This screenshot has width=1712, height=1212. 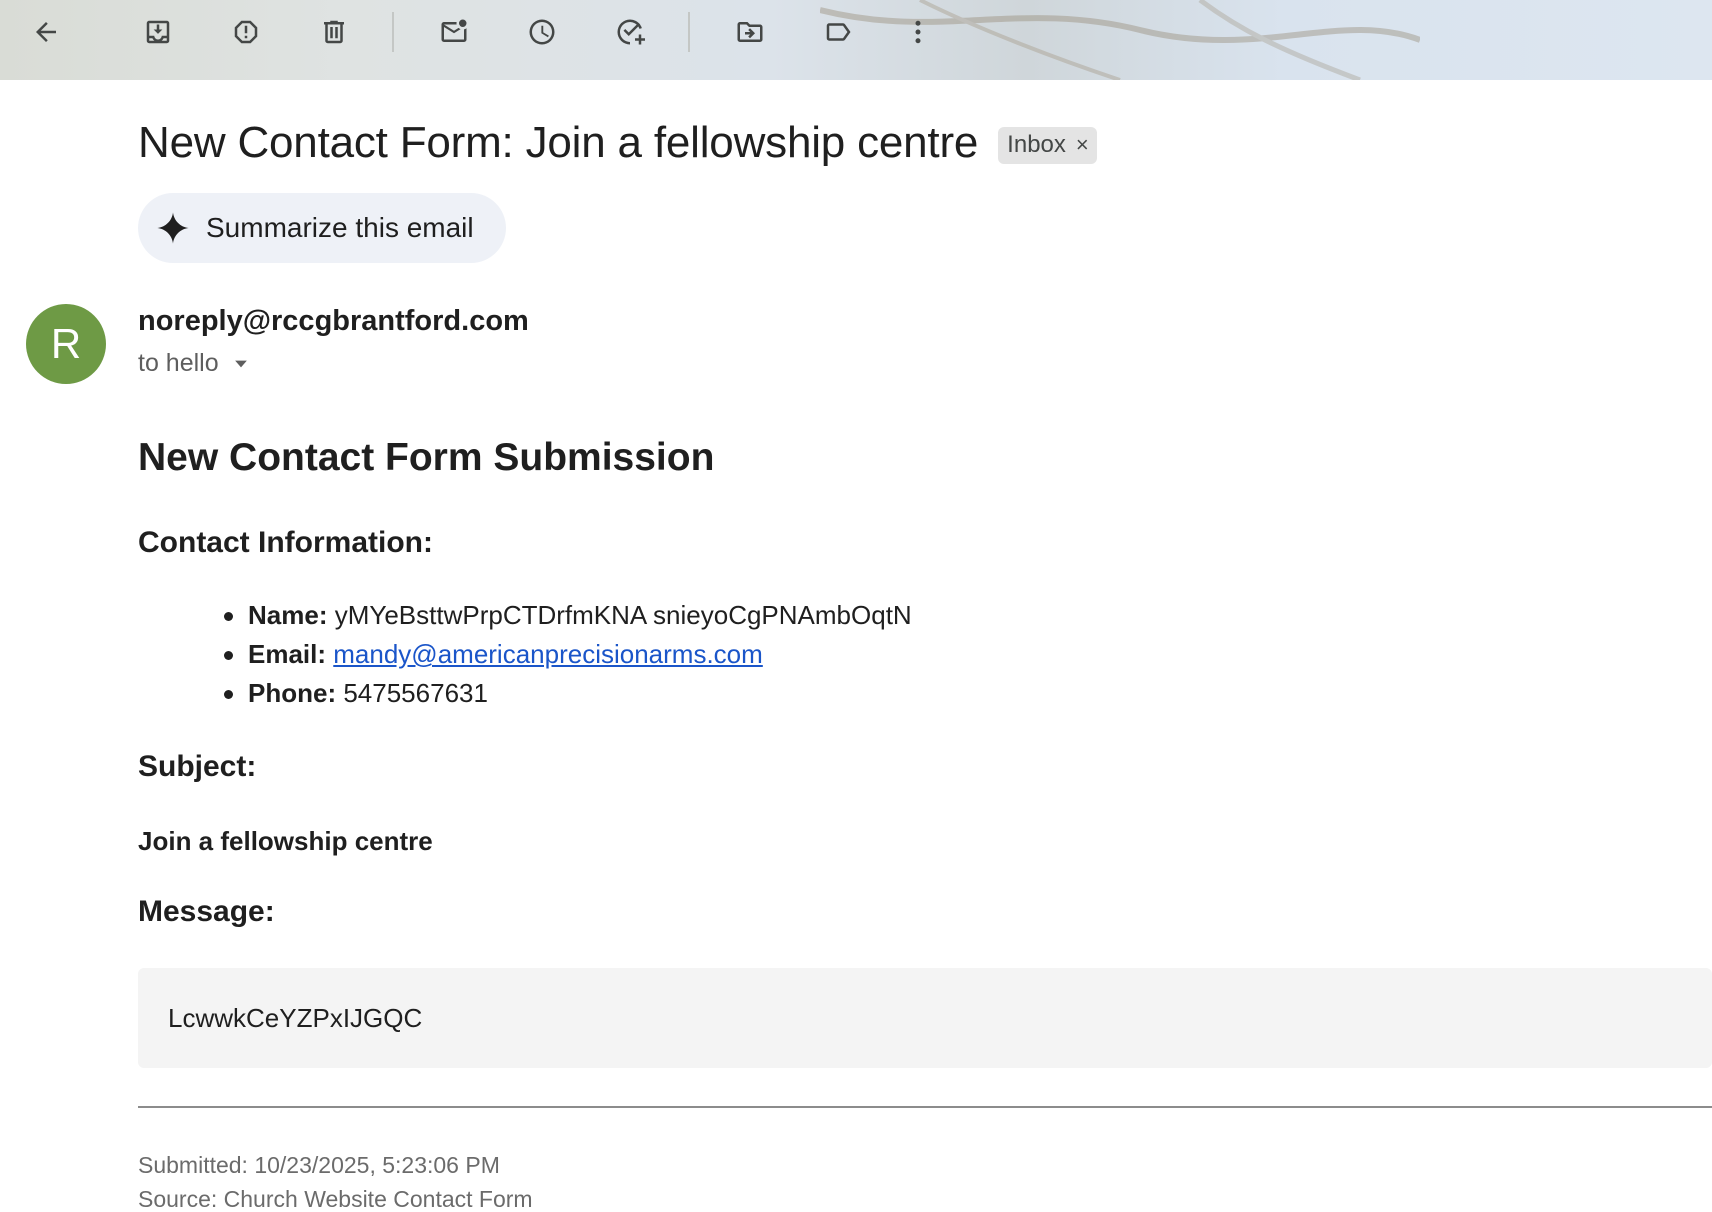 What do you see at coordinates (333, 321) in the screenshot?
I see `sender-address: noreply@rccgbrantford.com` at bounding box center [333, 321].